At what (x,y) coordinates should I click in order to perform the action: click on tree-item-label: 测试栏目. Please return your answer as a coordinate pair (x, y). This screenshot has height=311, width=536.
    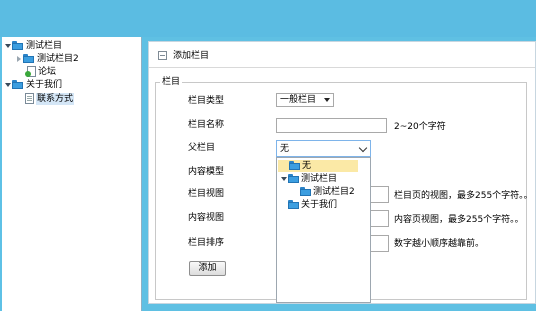
    Looking at the image, I should click on (44, 46).